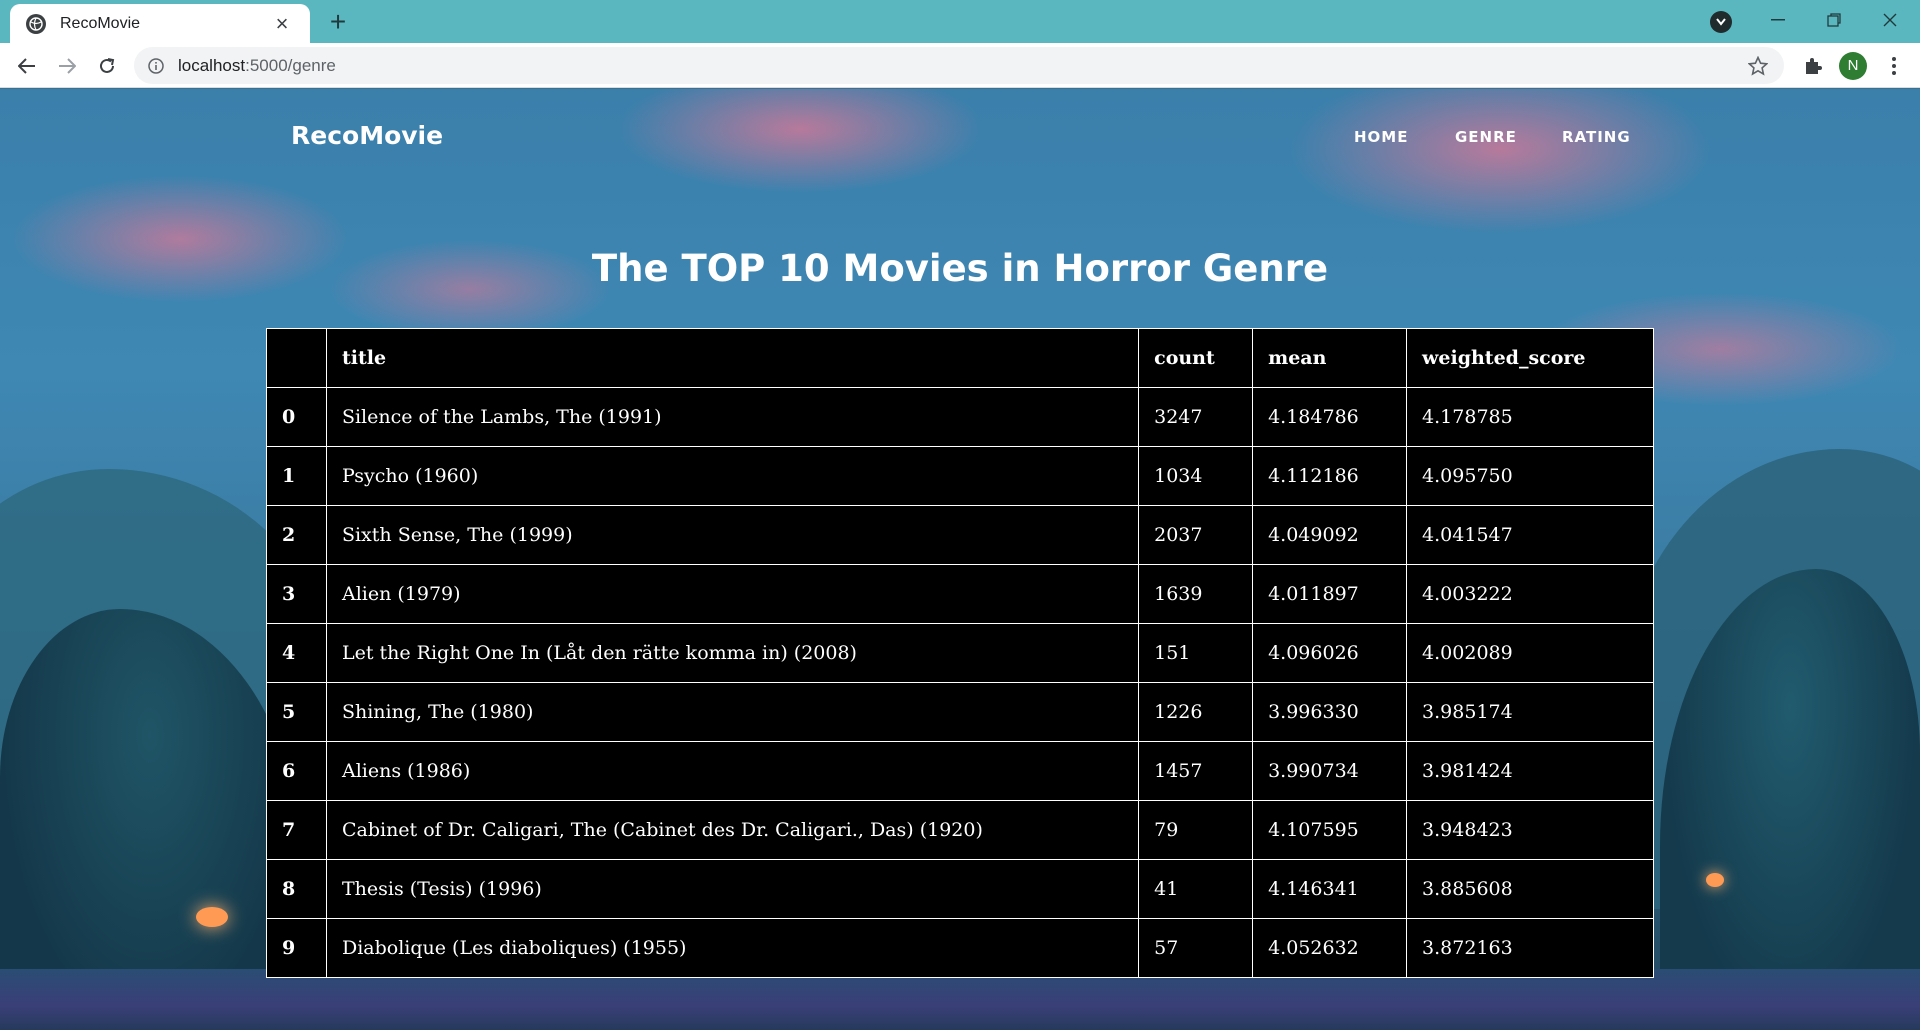  I want to click on movie-title: Psycho (1960), so click(732, 476).